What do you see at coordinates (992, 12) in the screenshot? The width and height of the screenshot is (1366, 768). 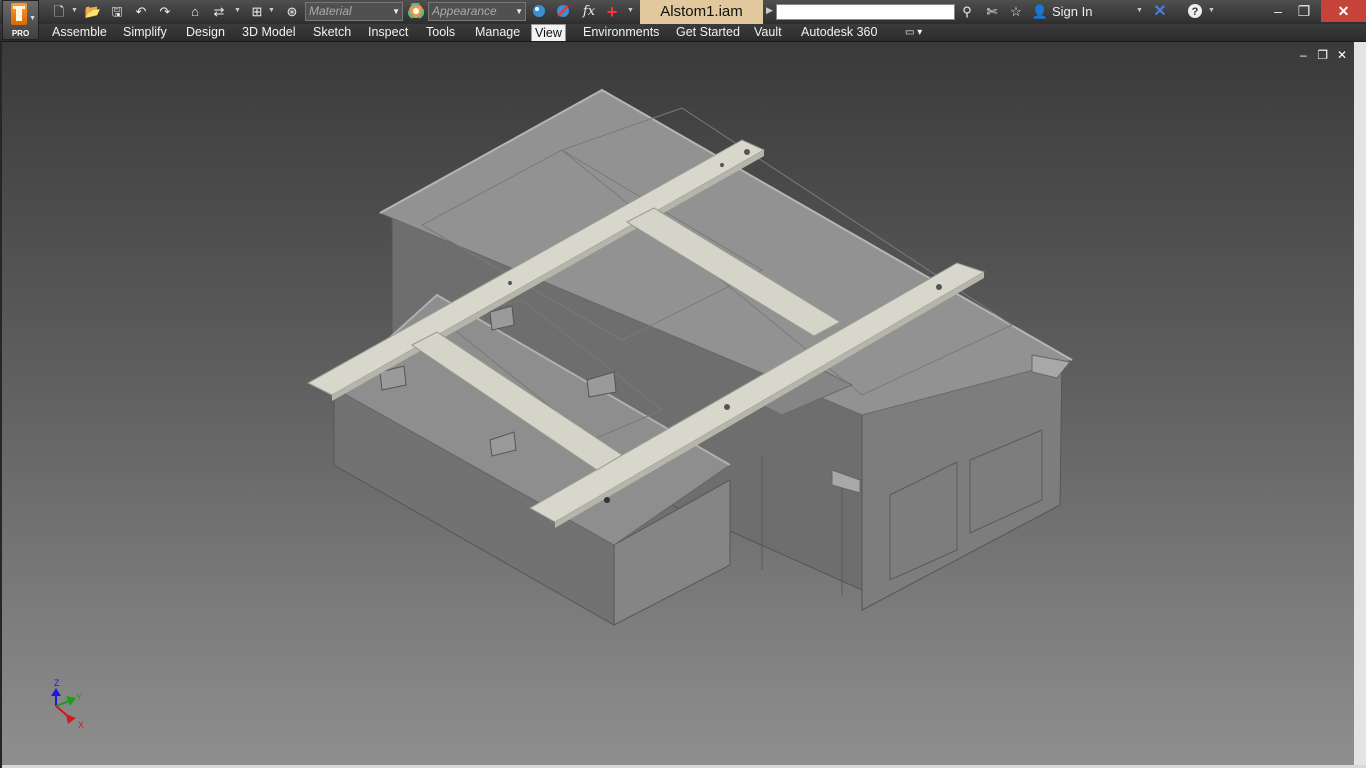 I see `subscription-center-icon: ✄` at bounding box center [992, 12].